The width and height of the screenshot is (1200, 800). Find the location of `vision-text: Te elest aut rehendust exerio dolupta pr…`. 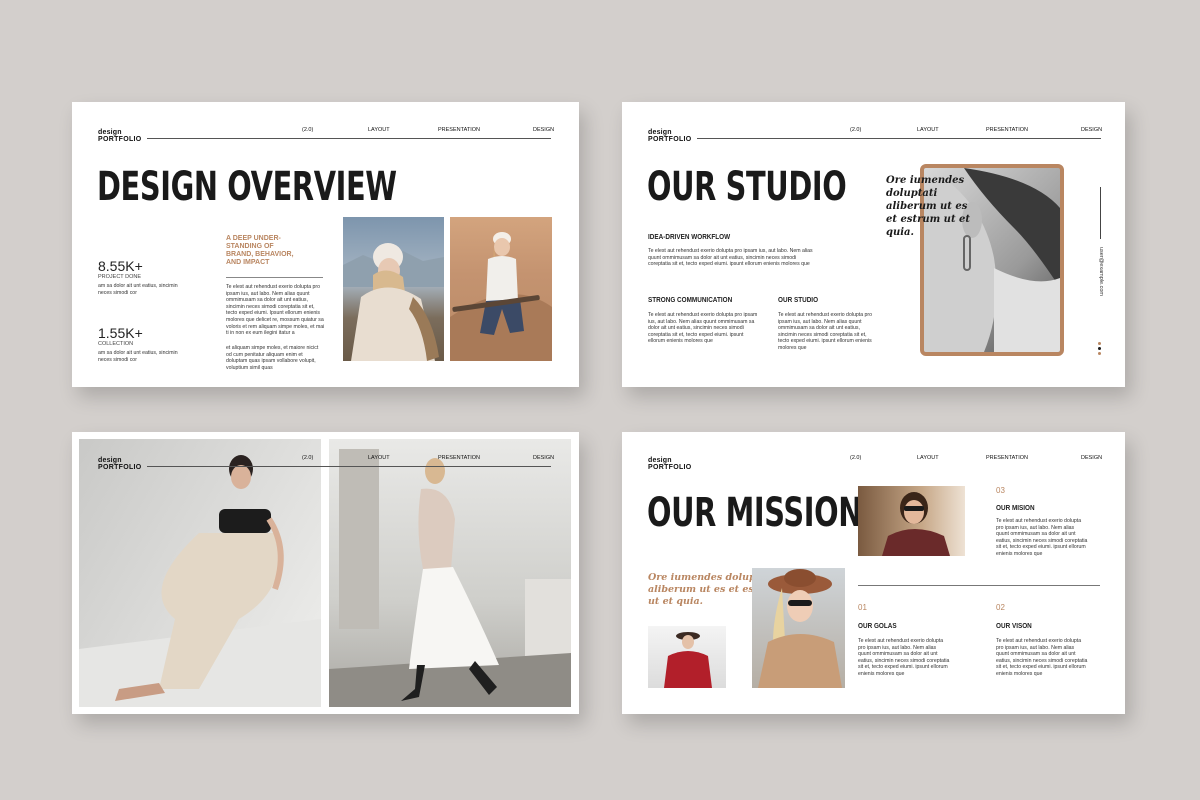

vision-text: Te elest aut rehendust exerio dolupta pr… is located at coordinates (1042, 657).